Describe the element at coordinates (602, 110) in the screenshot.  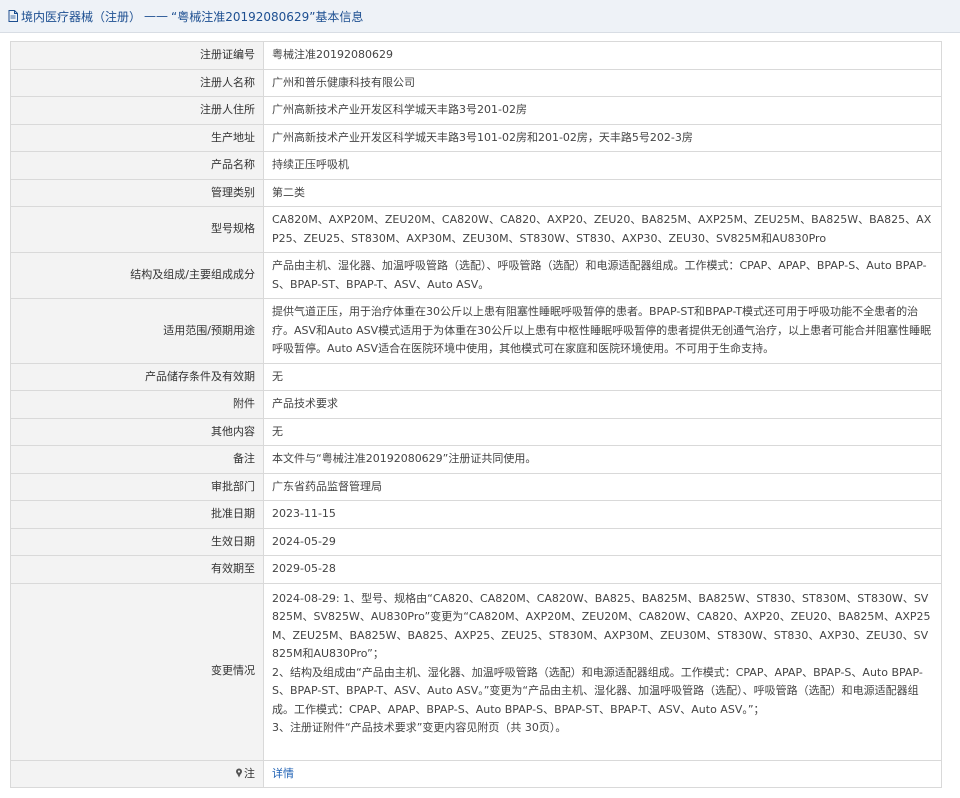
I see `row-value: 广州高新技术产业开发区科学城天丰路3号201-02房` at that location.